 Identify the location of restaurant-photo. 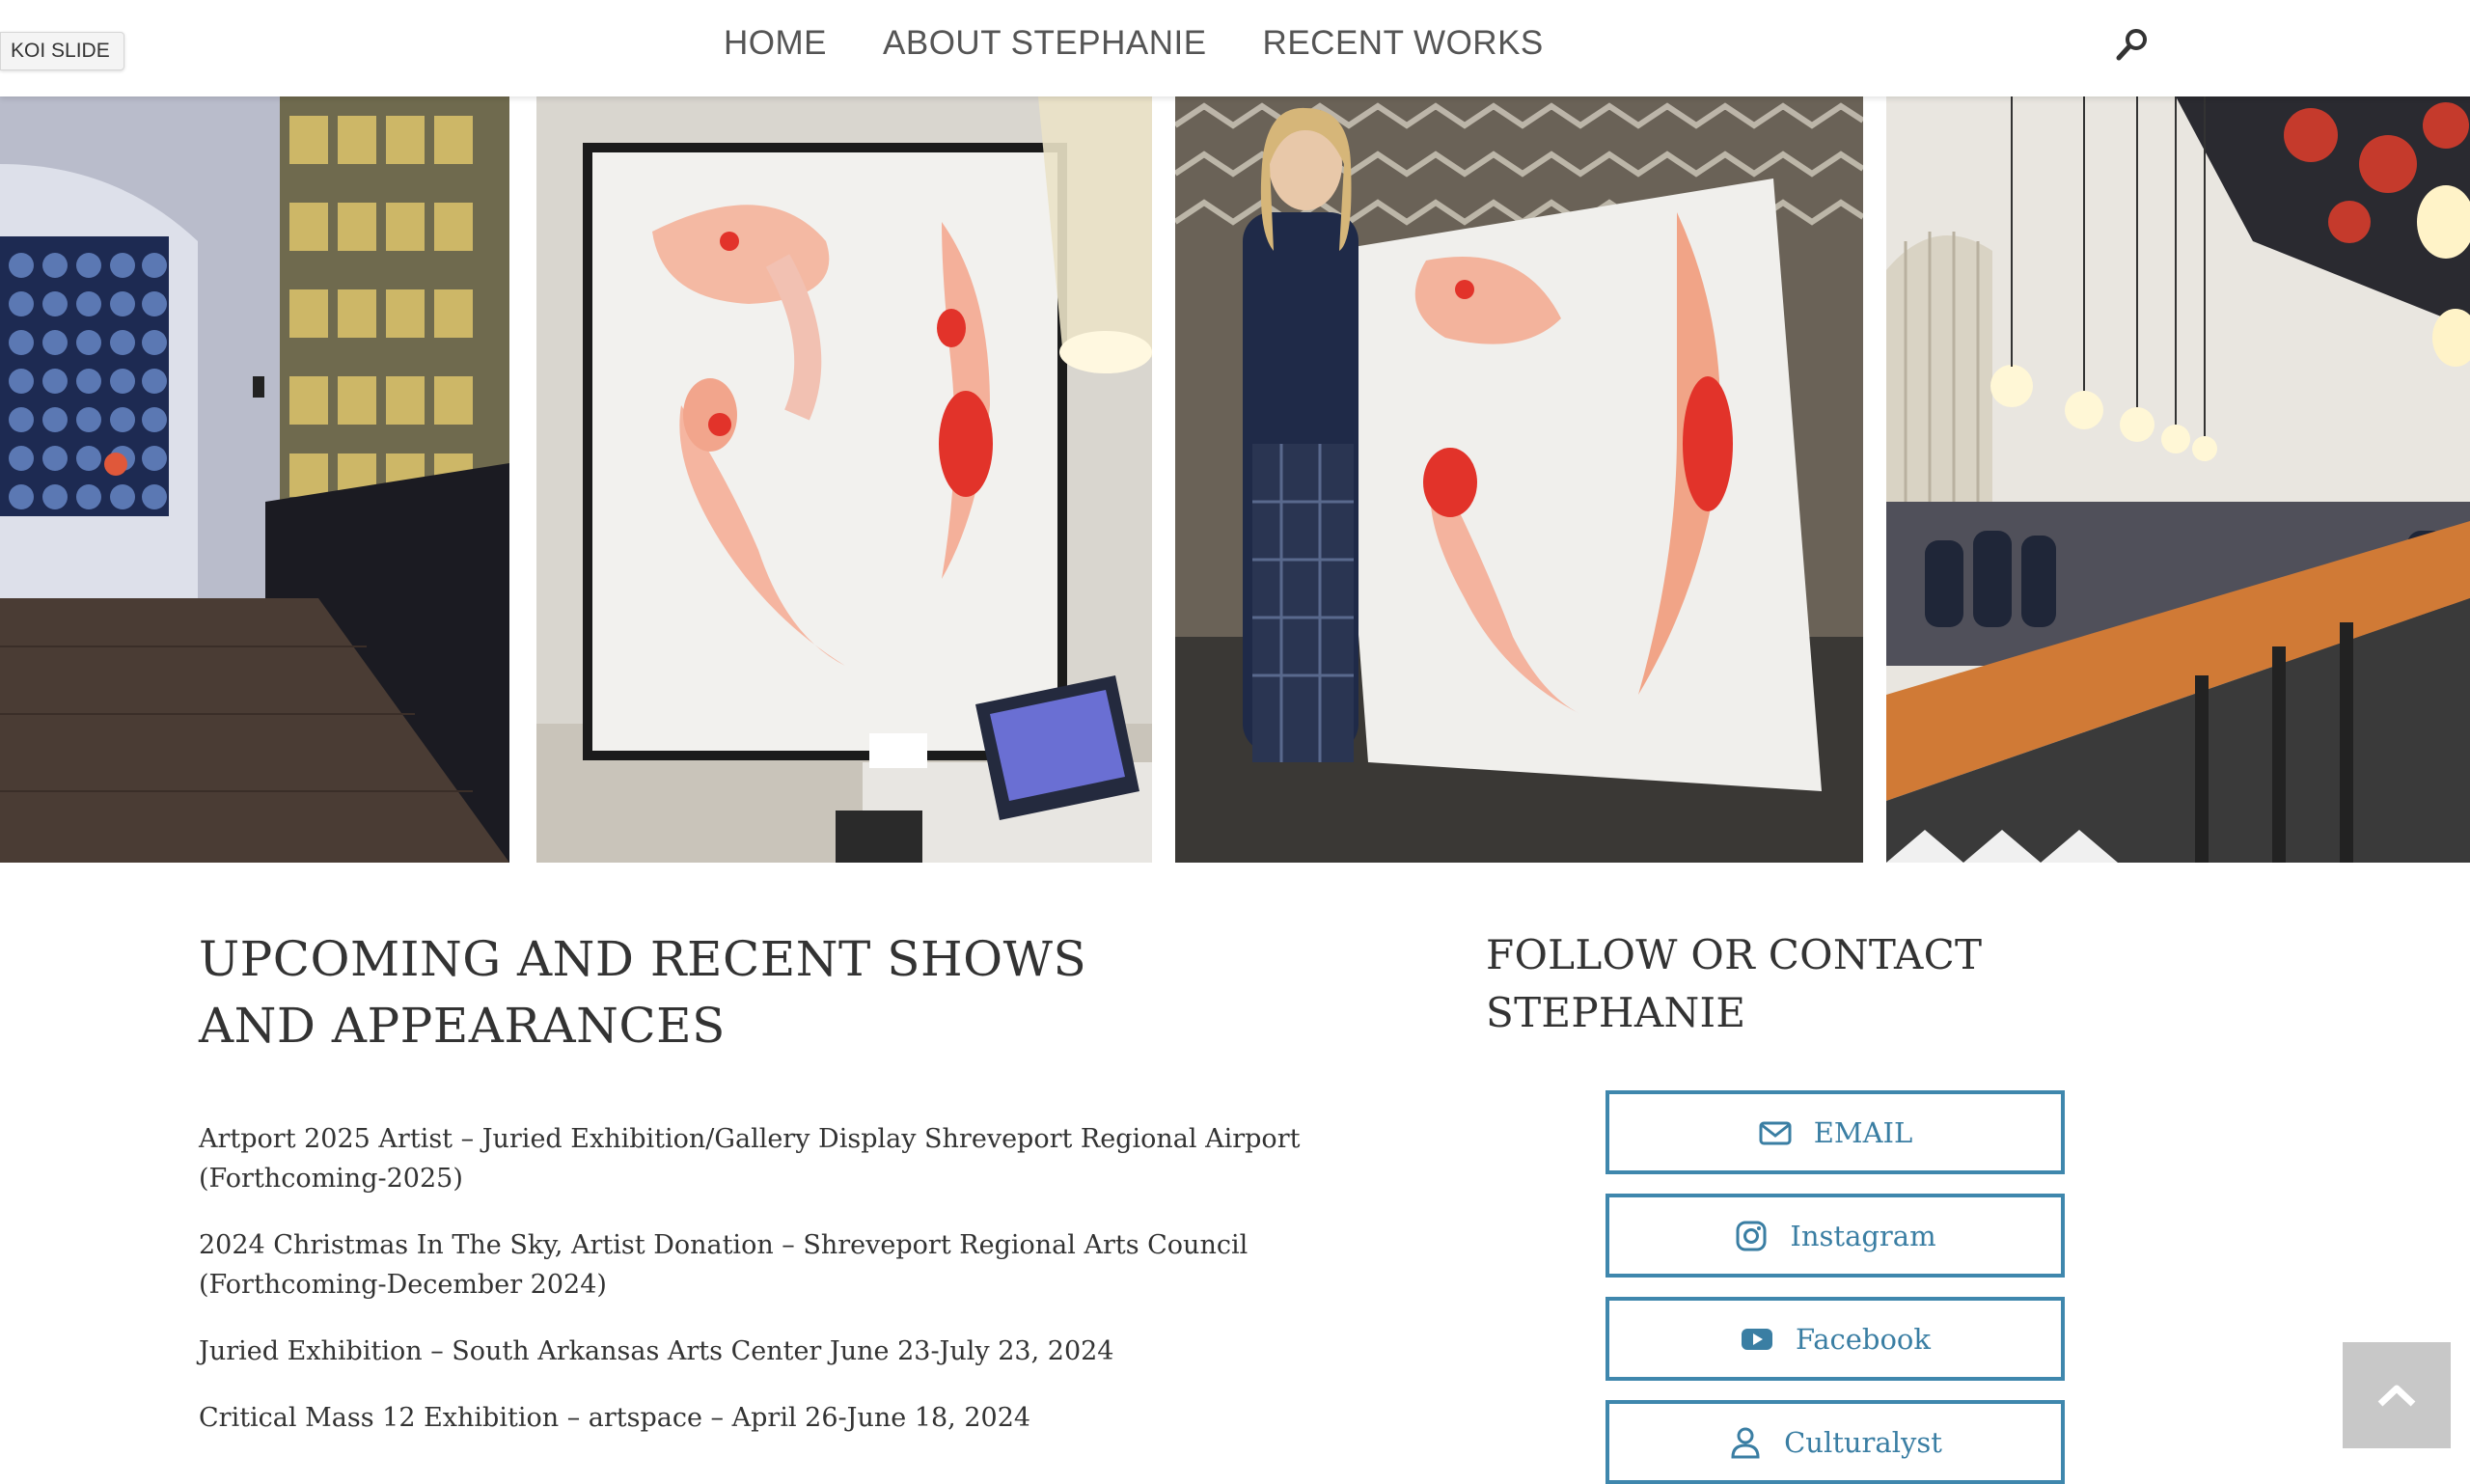
(2178, 479).